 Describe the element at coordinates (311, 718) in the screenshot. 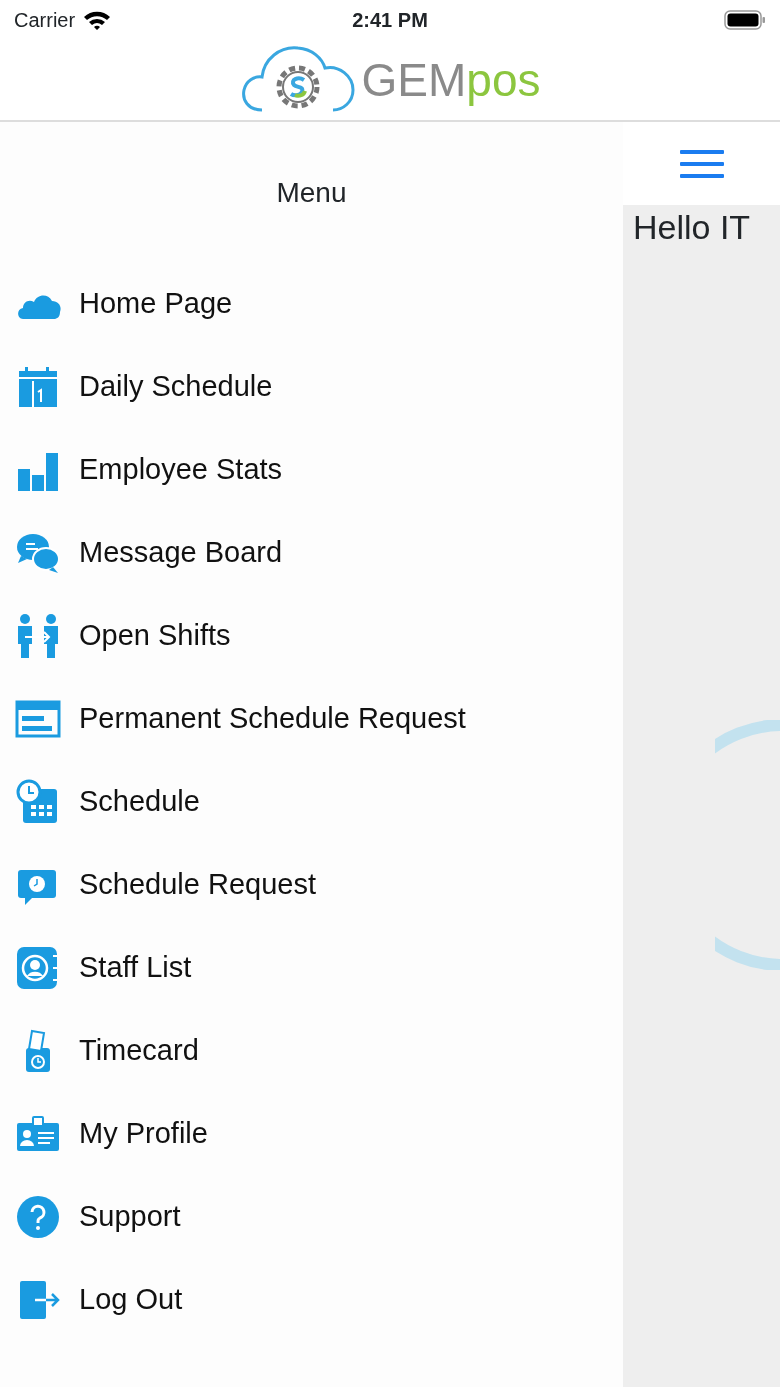

I see `menu-item: Permanent Schedule Request` at that location.